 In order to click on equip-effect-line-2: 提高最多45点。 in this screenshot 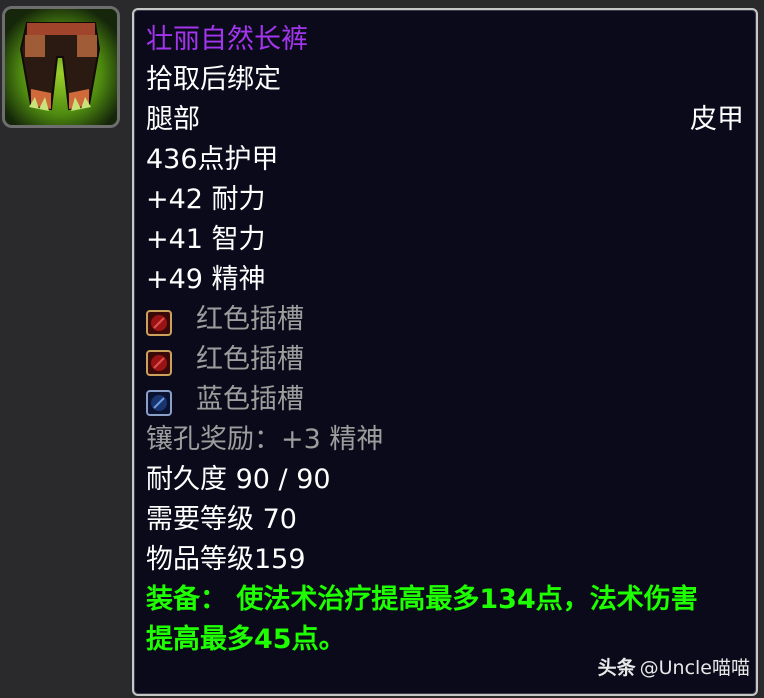, I will do `click(246, 639)`.